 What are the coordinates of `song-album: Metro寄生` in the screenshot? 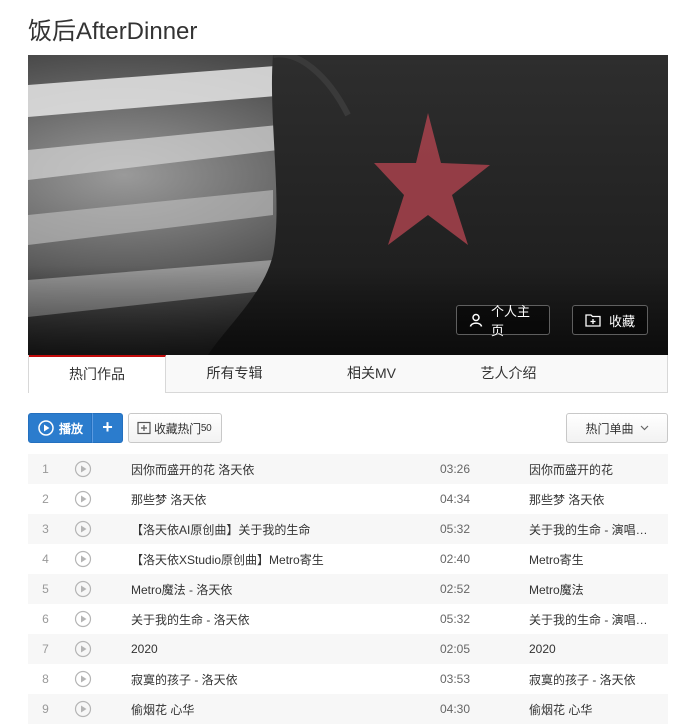 It's located at (589, 559).